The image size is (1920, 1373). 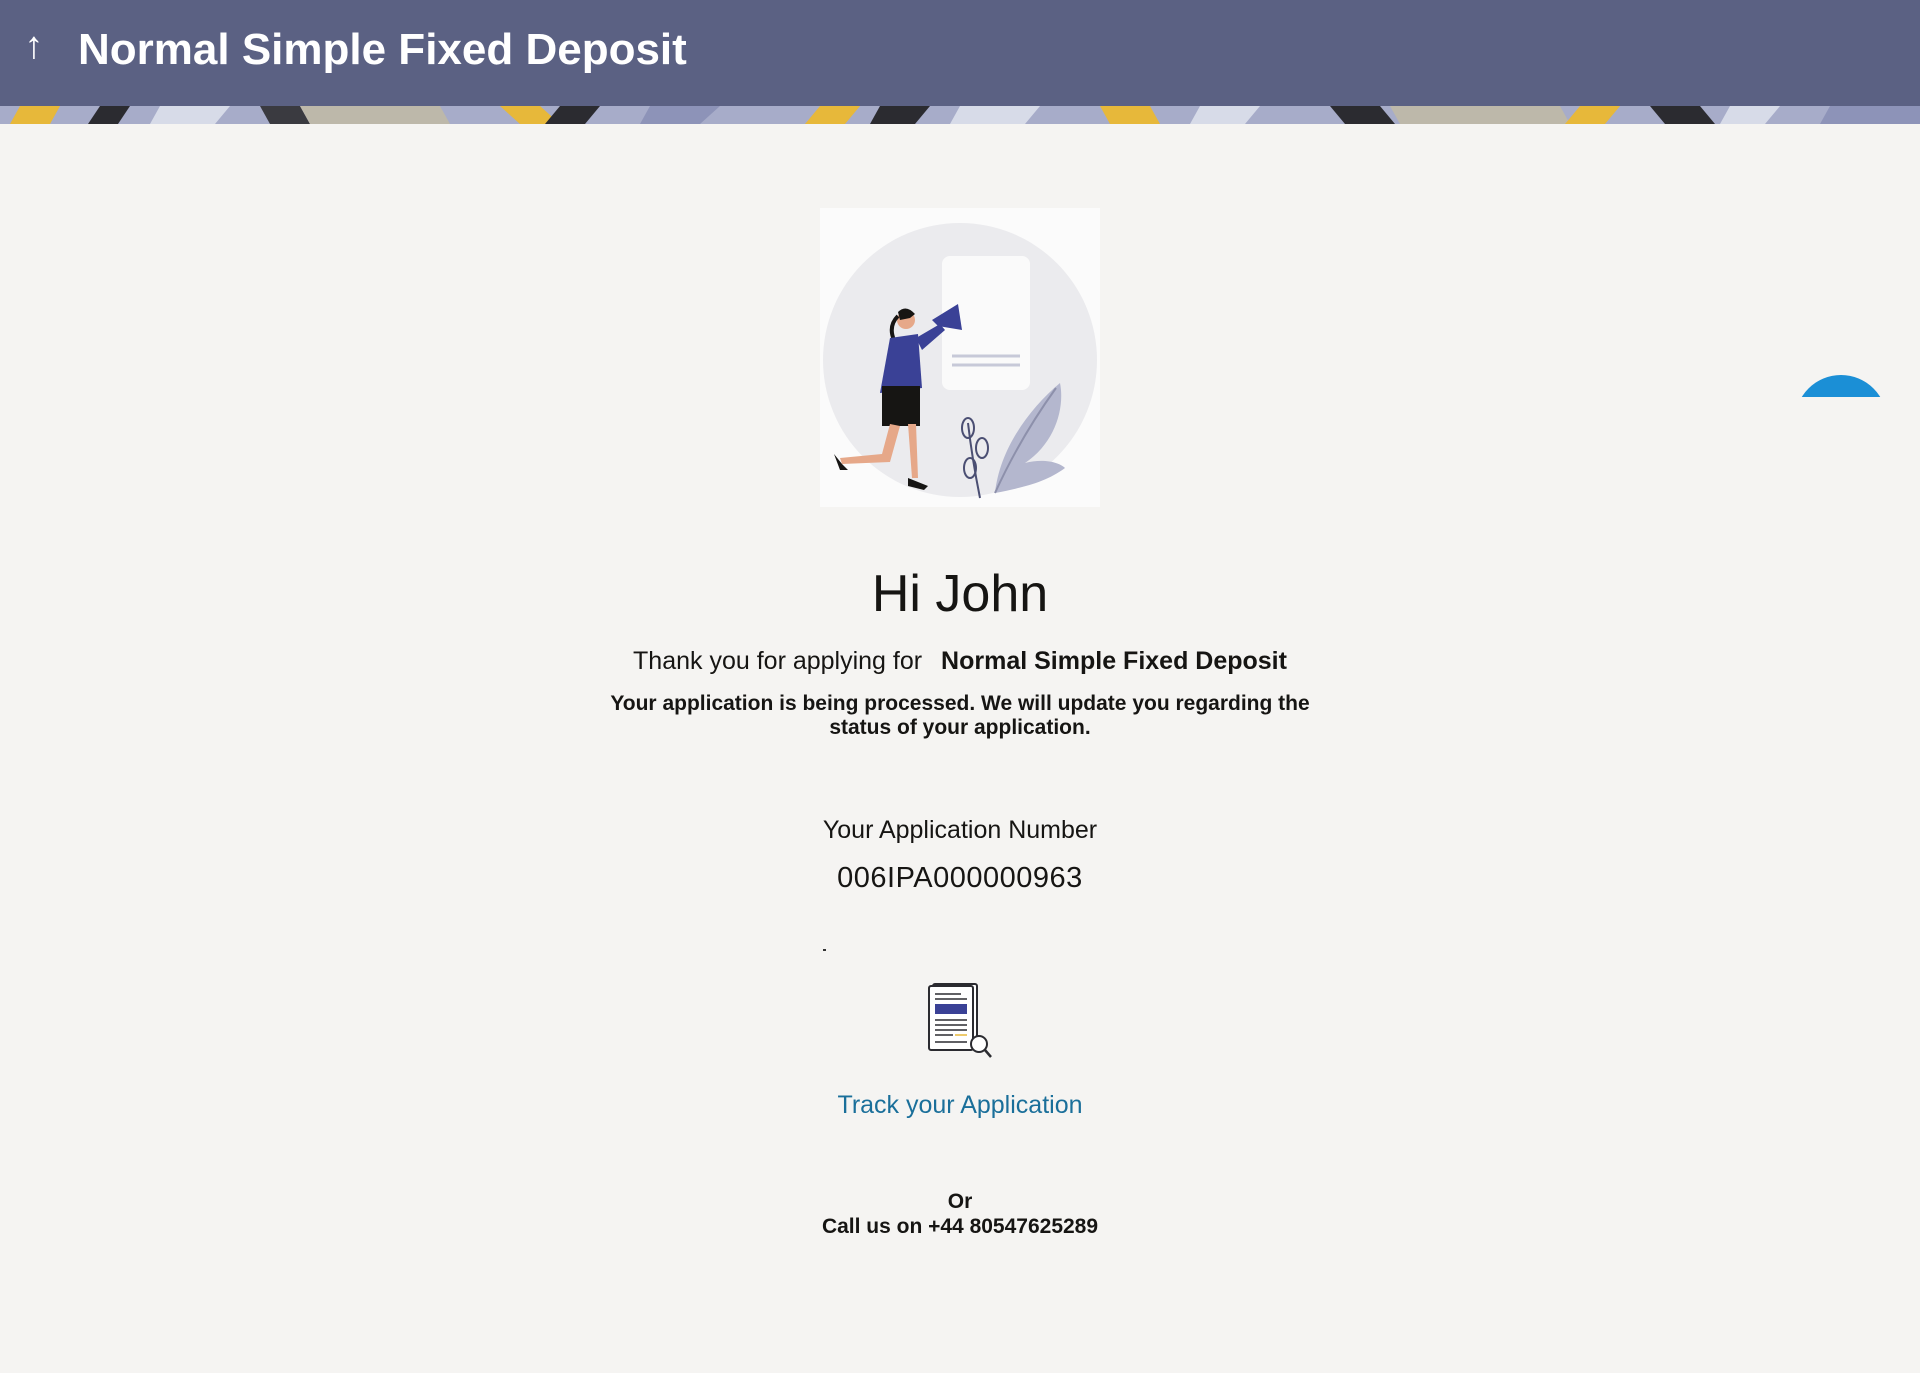 What do you see at coordinates (960, 878) in the screenshot?
I see `application-number: 006IPA000000963` at bounding box center [960, 878].